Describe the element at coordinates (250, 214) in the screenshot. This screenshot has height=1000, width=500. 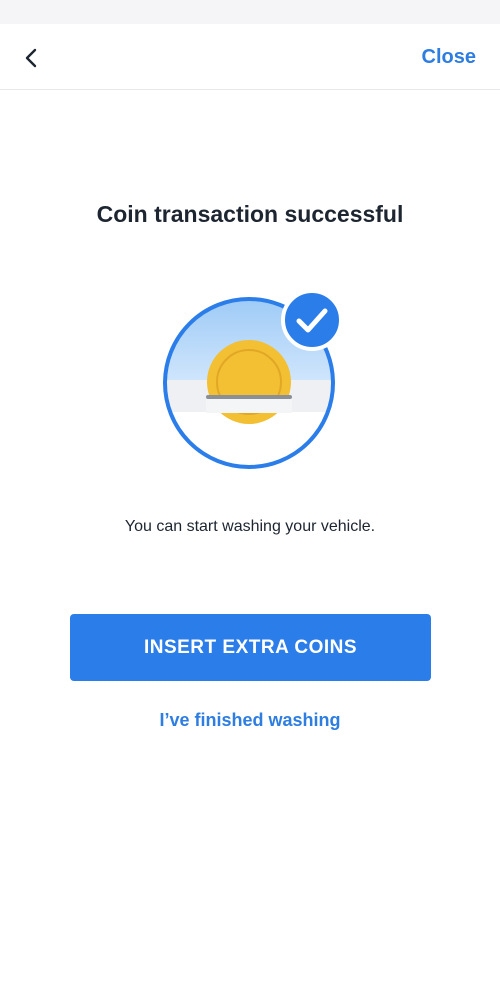
I see `page-title: Coin transaction successful` at that location.